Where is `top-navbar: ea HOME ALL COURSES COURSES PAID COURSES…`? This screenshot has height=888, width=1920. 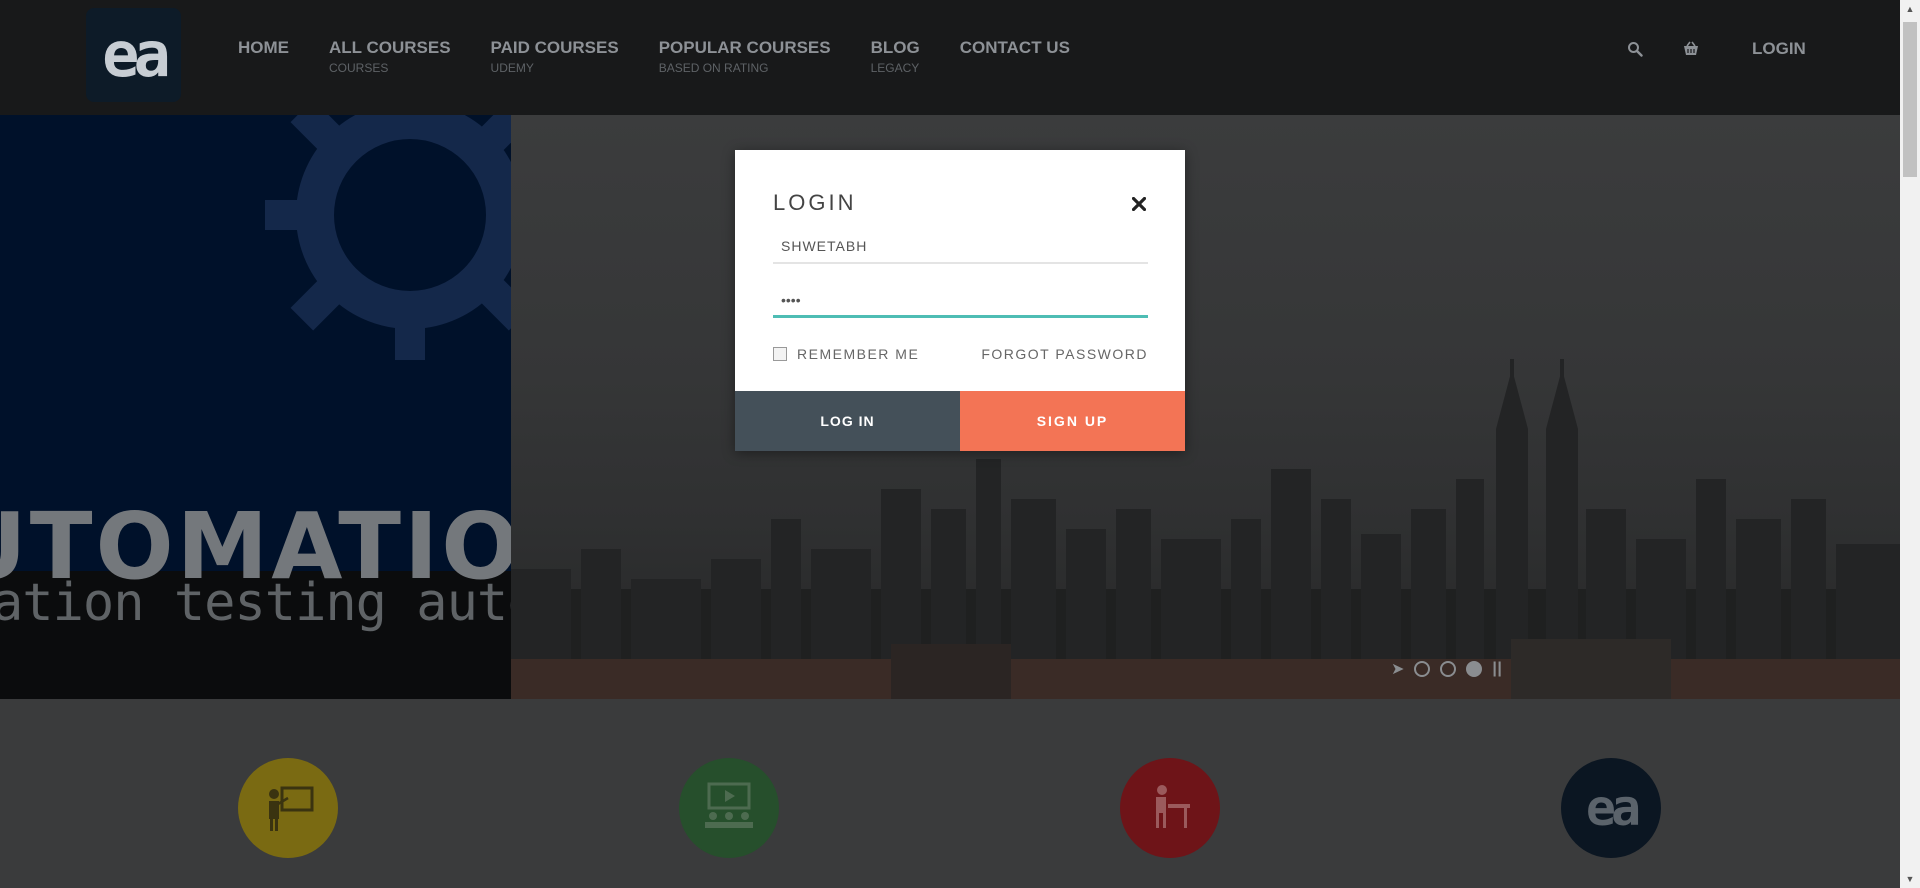
top-navbar: ea HOME ALL COURSES COURSES PAID COURSES… is located at coordinates (950, 57).